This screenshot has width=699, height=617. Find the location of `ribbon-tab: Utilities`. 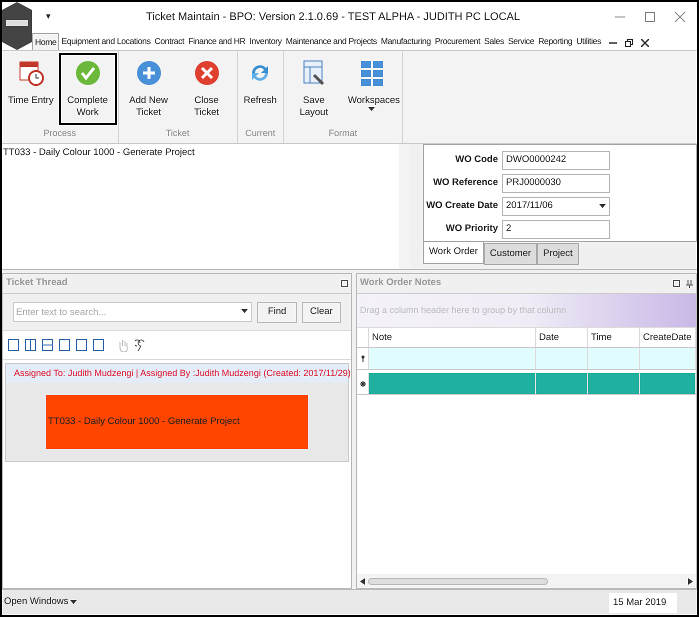

ribbon-tab: Utilities is located at coordinates (589, 41).